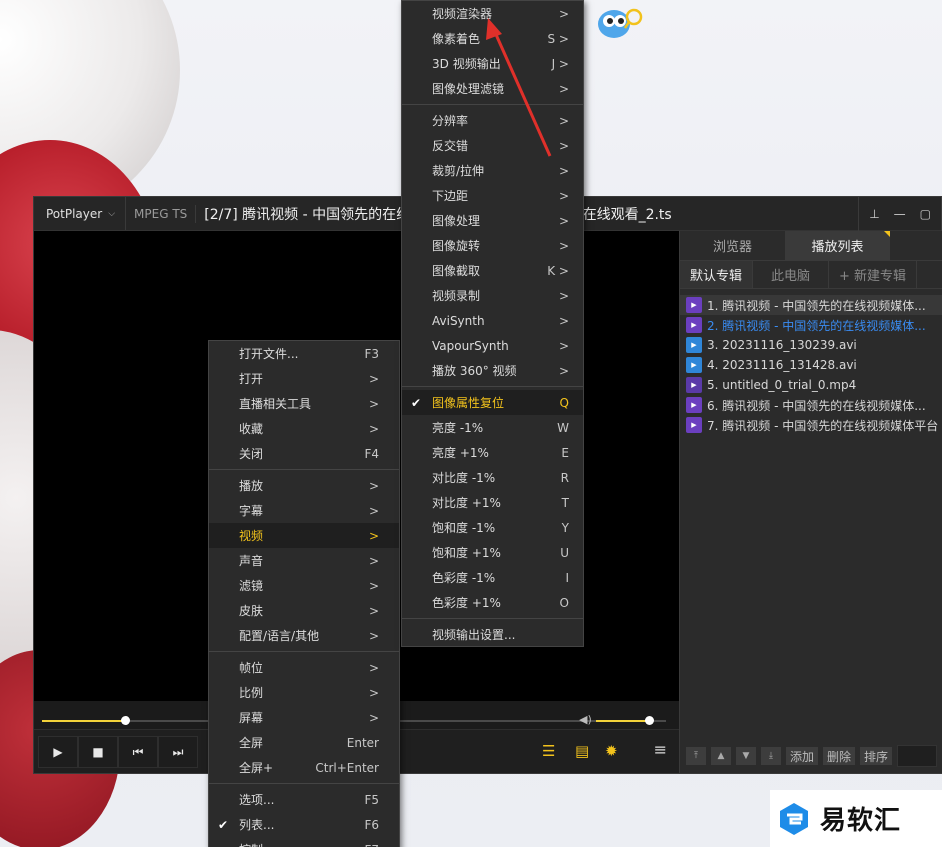  What do you see at coordinates (771, 756) in the screenshot?
I see `move-bottom-button: ⤓` at bounding box center [771, 756].